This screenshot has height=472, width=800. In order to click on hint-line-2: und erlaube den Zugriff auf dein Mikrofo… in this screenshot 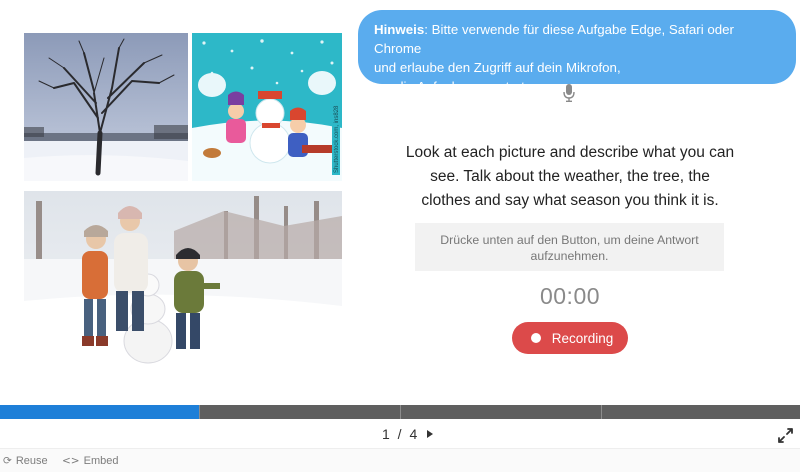, I will do `click(497, 67)`.